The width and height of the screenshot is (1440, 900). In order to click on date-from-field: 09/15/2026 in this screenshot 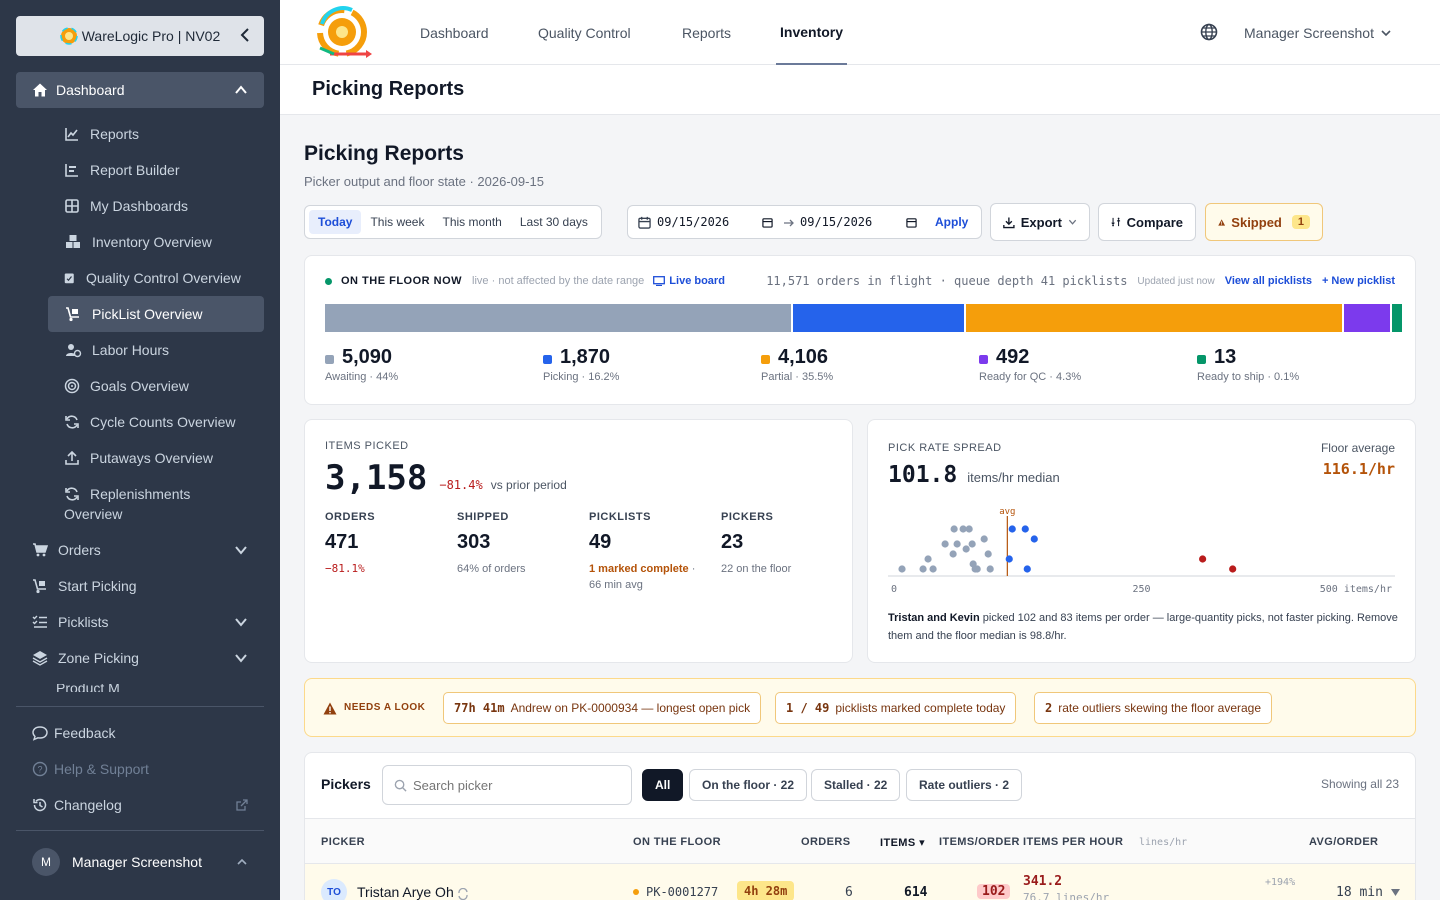, I will do `click(713, 222)`.